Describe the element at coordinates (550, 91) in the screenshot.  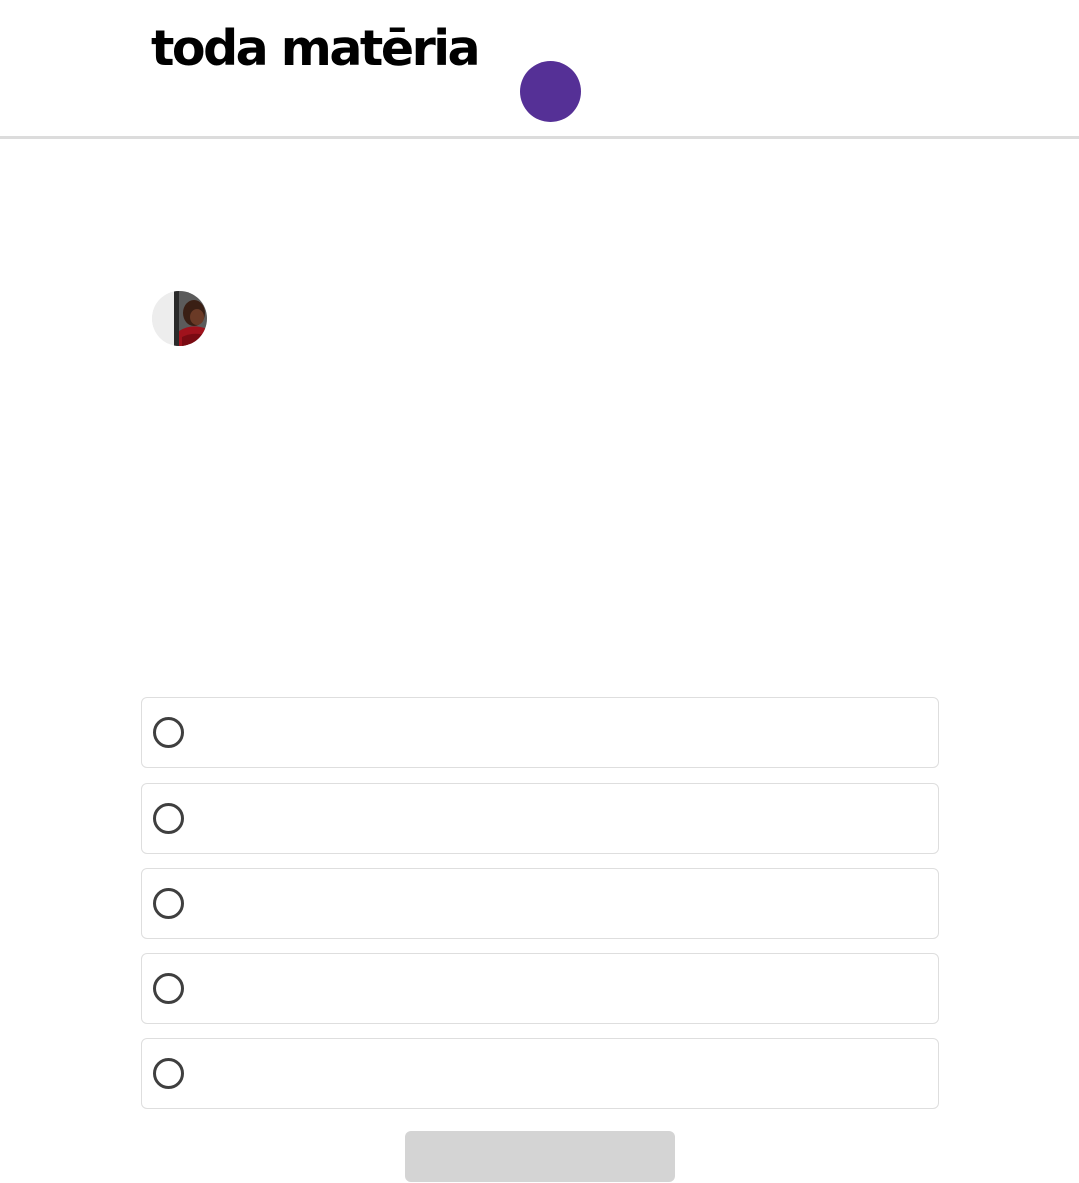
I see `menu-button` at that location.